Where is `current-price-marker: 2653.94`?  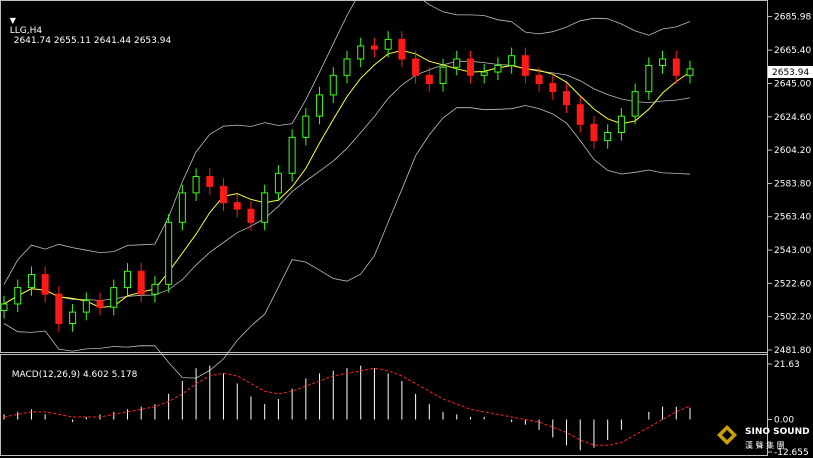 current-price-marker: 2653.94 is located at coordinates (790, 72).